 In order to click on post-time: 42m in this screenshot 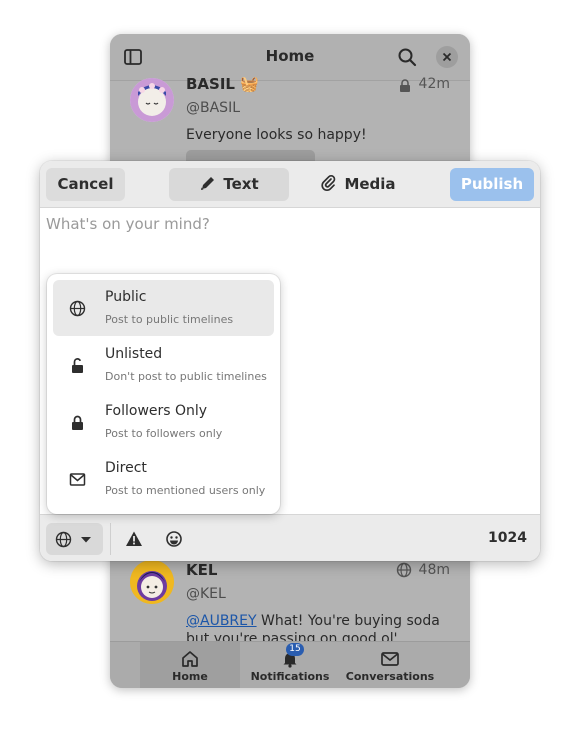, I will do `click(434, 84)`.